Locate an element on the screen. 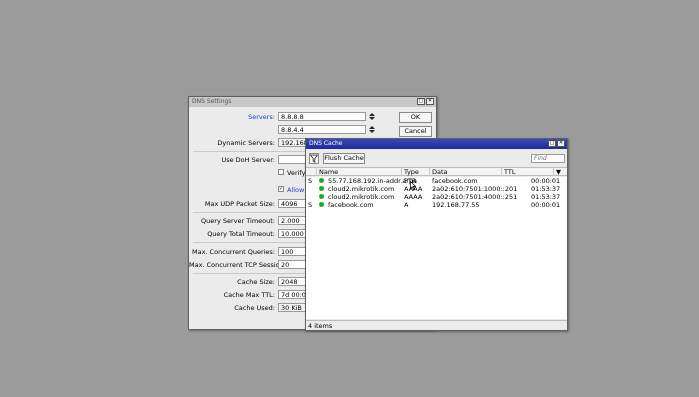  table-header: Name Type Data TTL ▼ is located at coordinates (436, 171).